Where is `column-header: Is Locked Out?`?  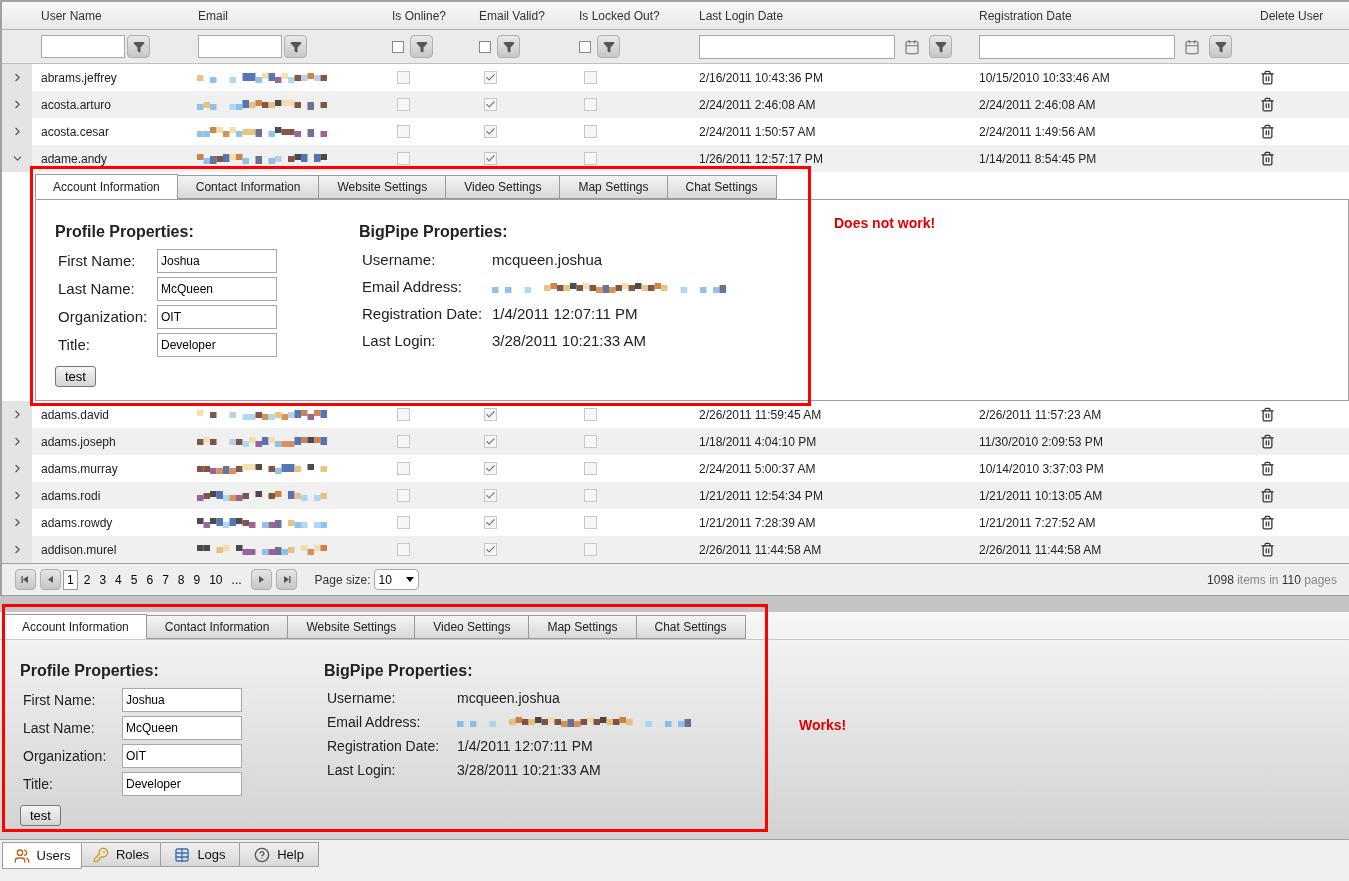
column-header: Is Locked Out? is located at coordinates (619, 15).